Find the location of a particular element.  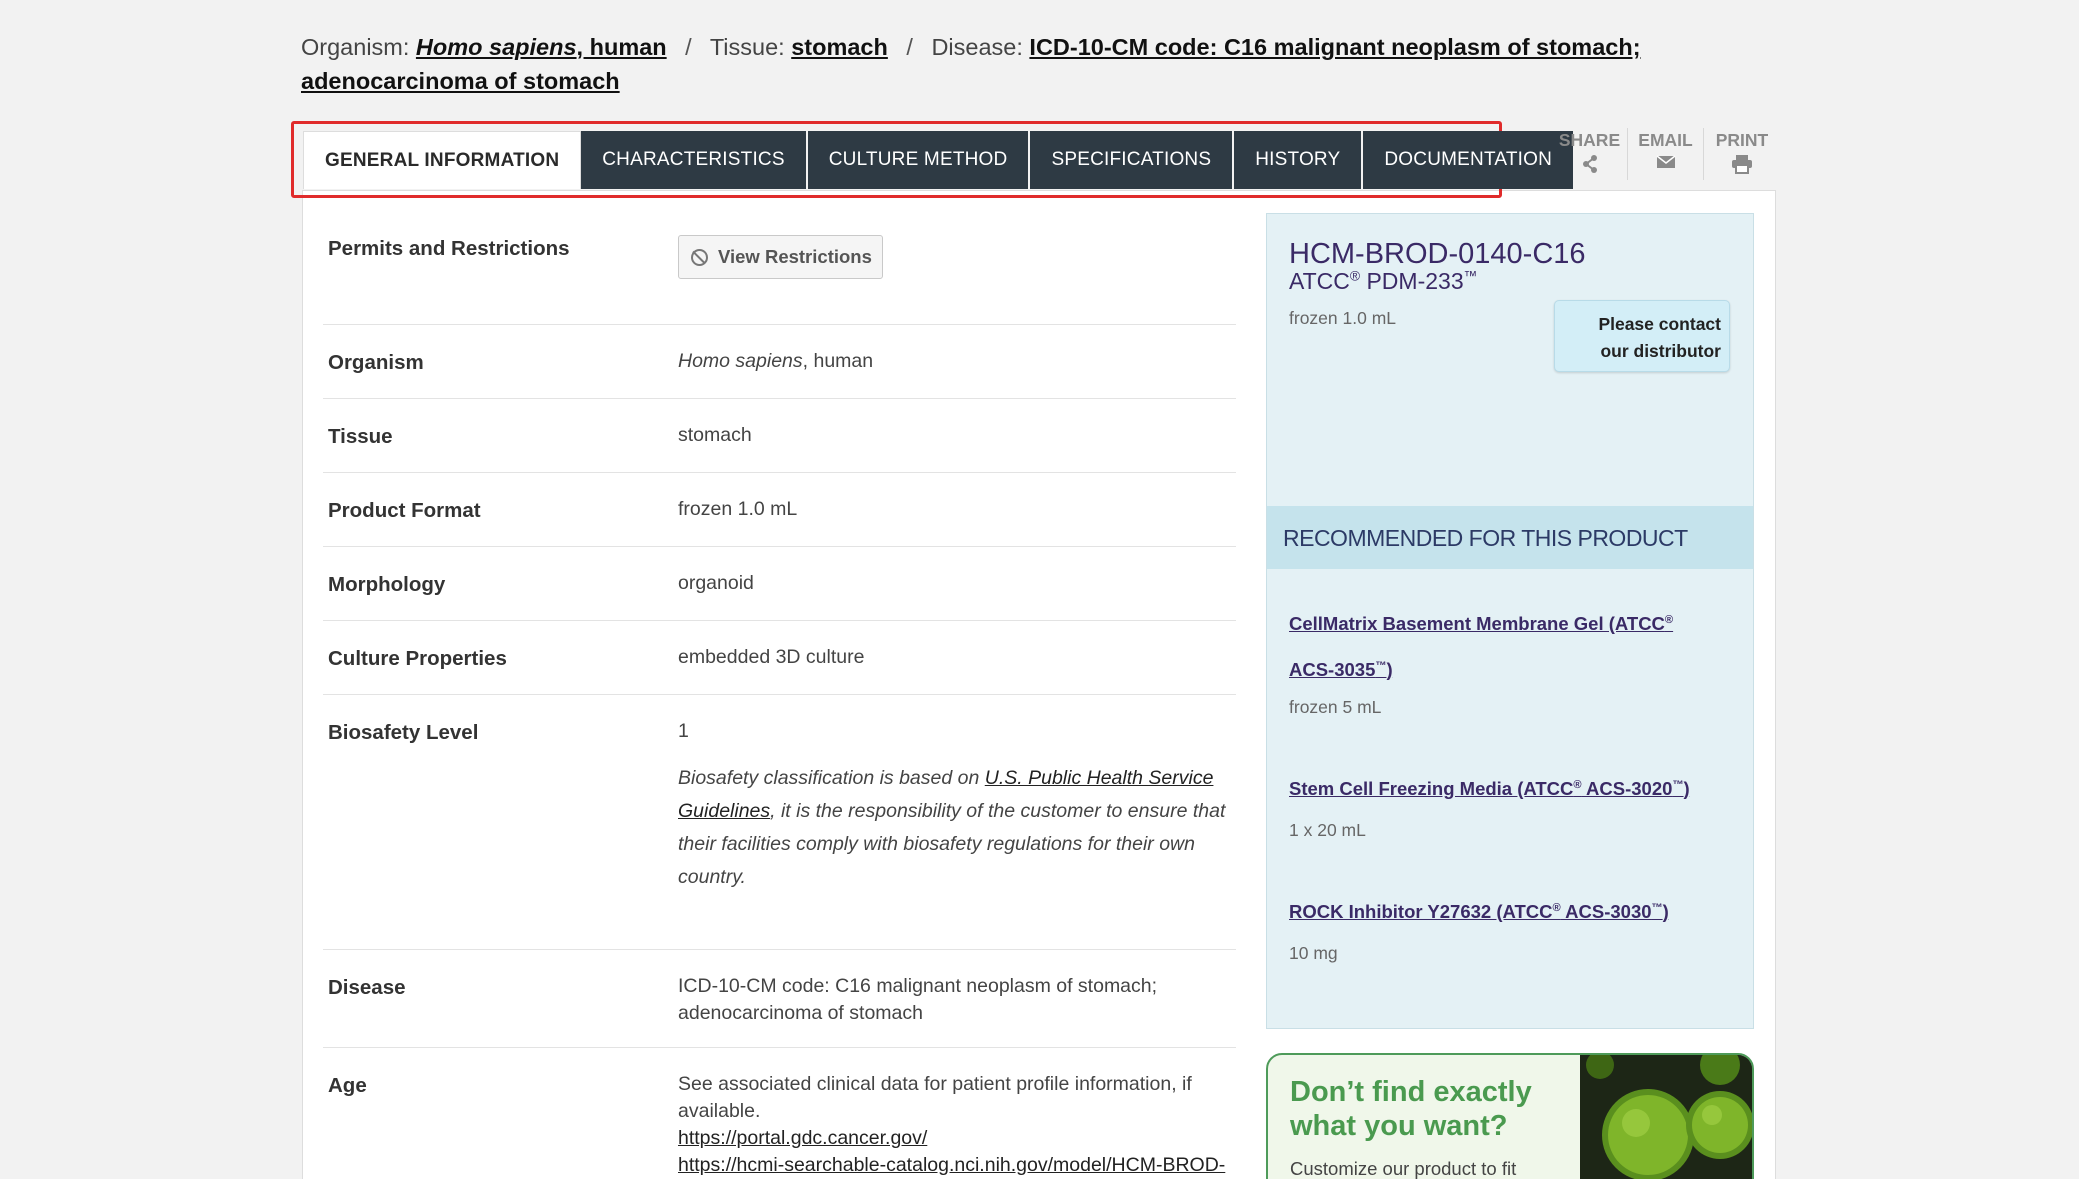

product-format-label: Product Format is located at coordinates (404, 510).